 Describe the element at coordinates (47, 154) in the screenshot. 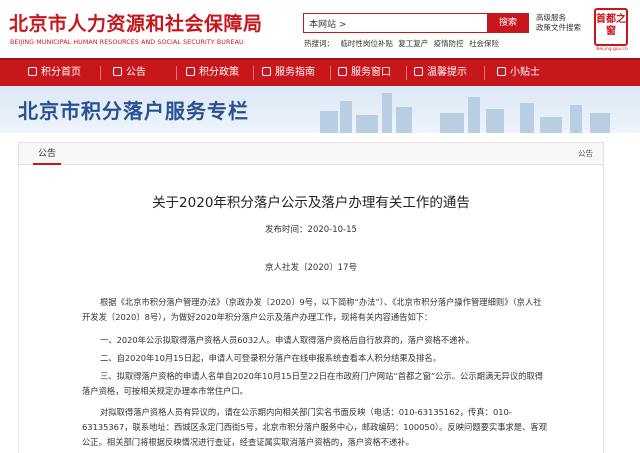

I see `tab-announcements: 公告` at that location.